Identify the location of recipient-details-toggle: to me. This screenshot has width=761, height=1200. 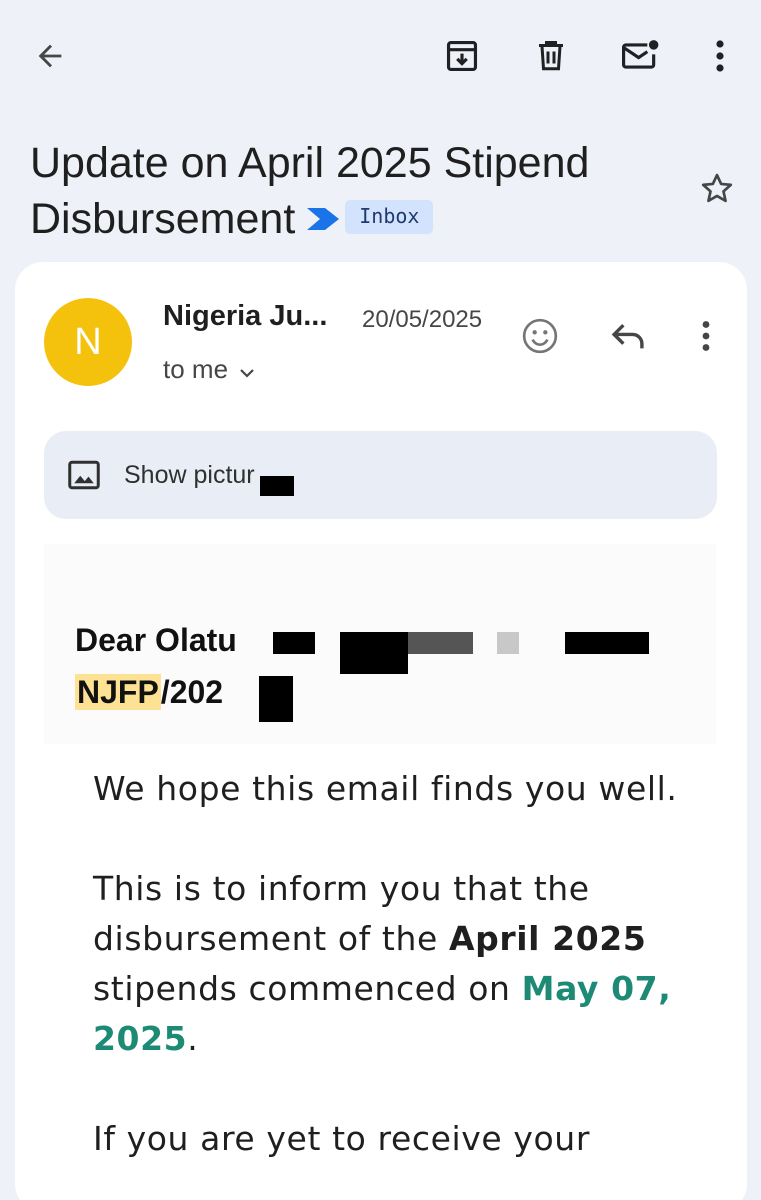
(209, 370).